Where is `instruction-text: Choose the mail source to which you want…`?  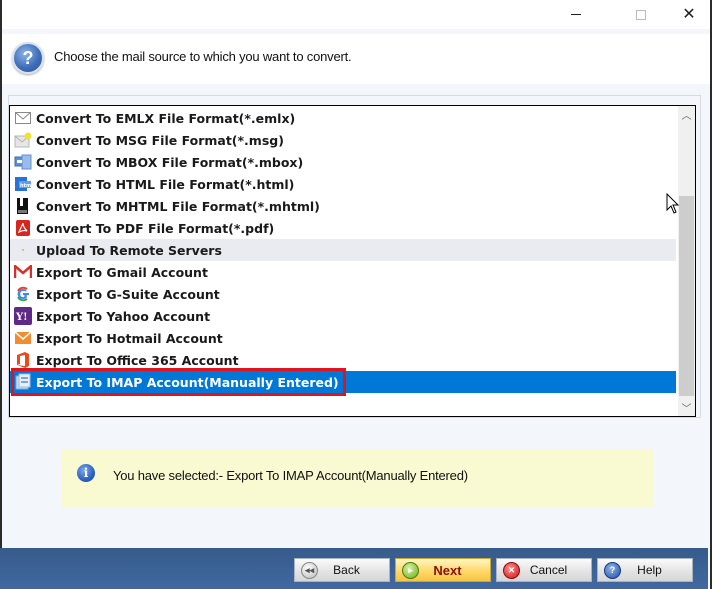
instruction-text: Choose the mail source to which you want… is located at coordinates (203, 56).